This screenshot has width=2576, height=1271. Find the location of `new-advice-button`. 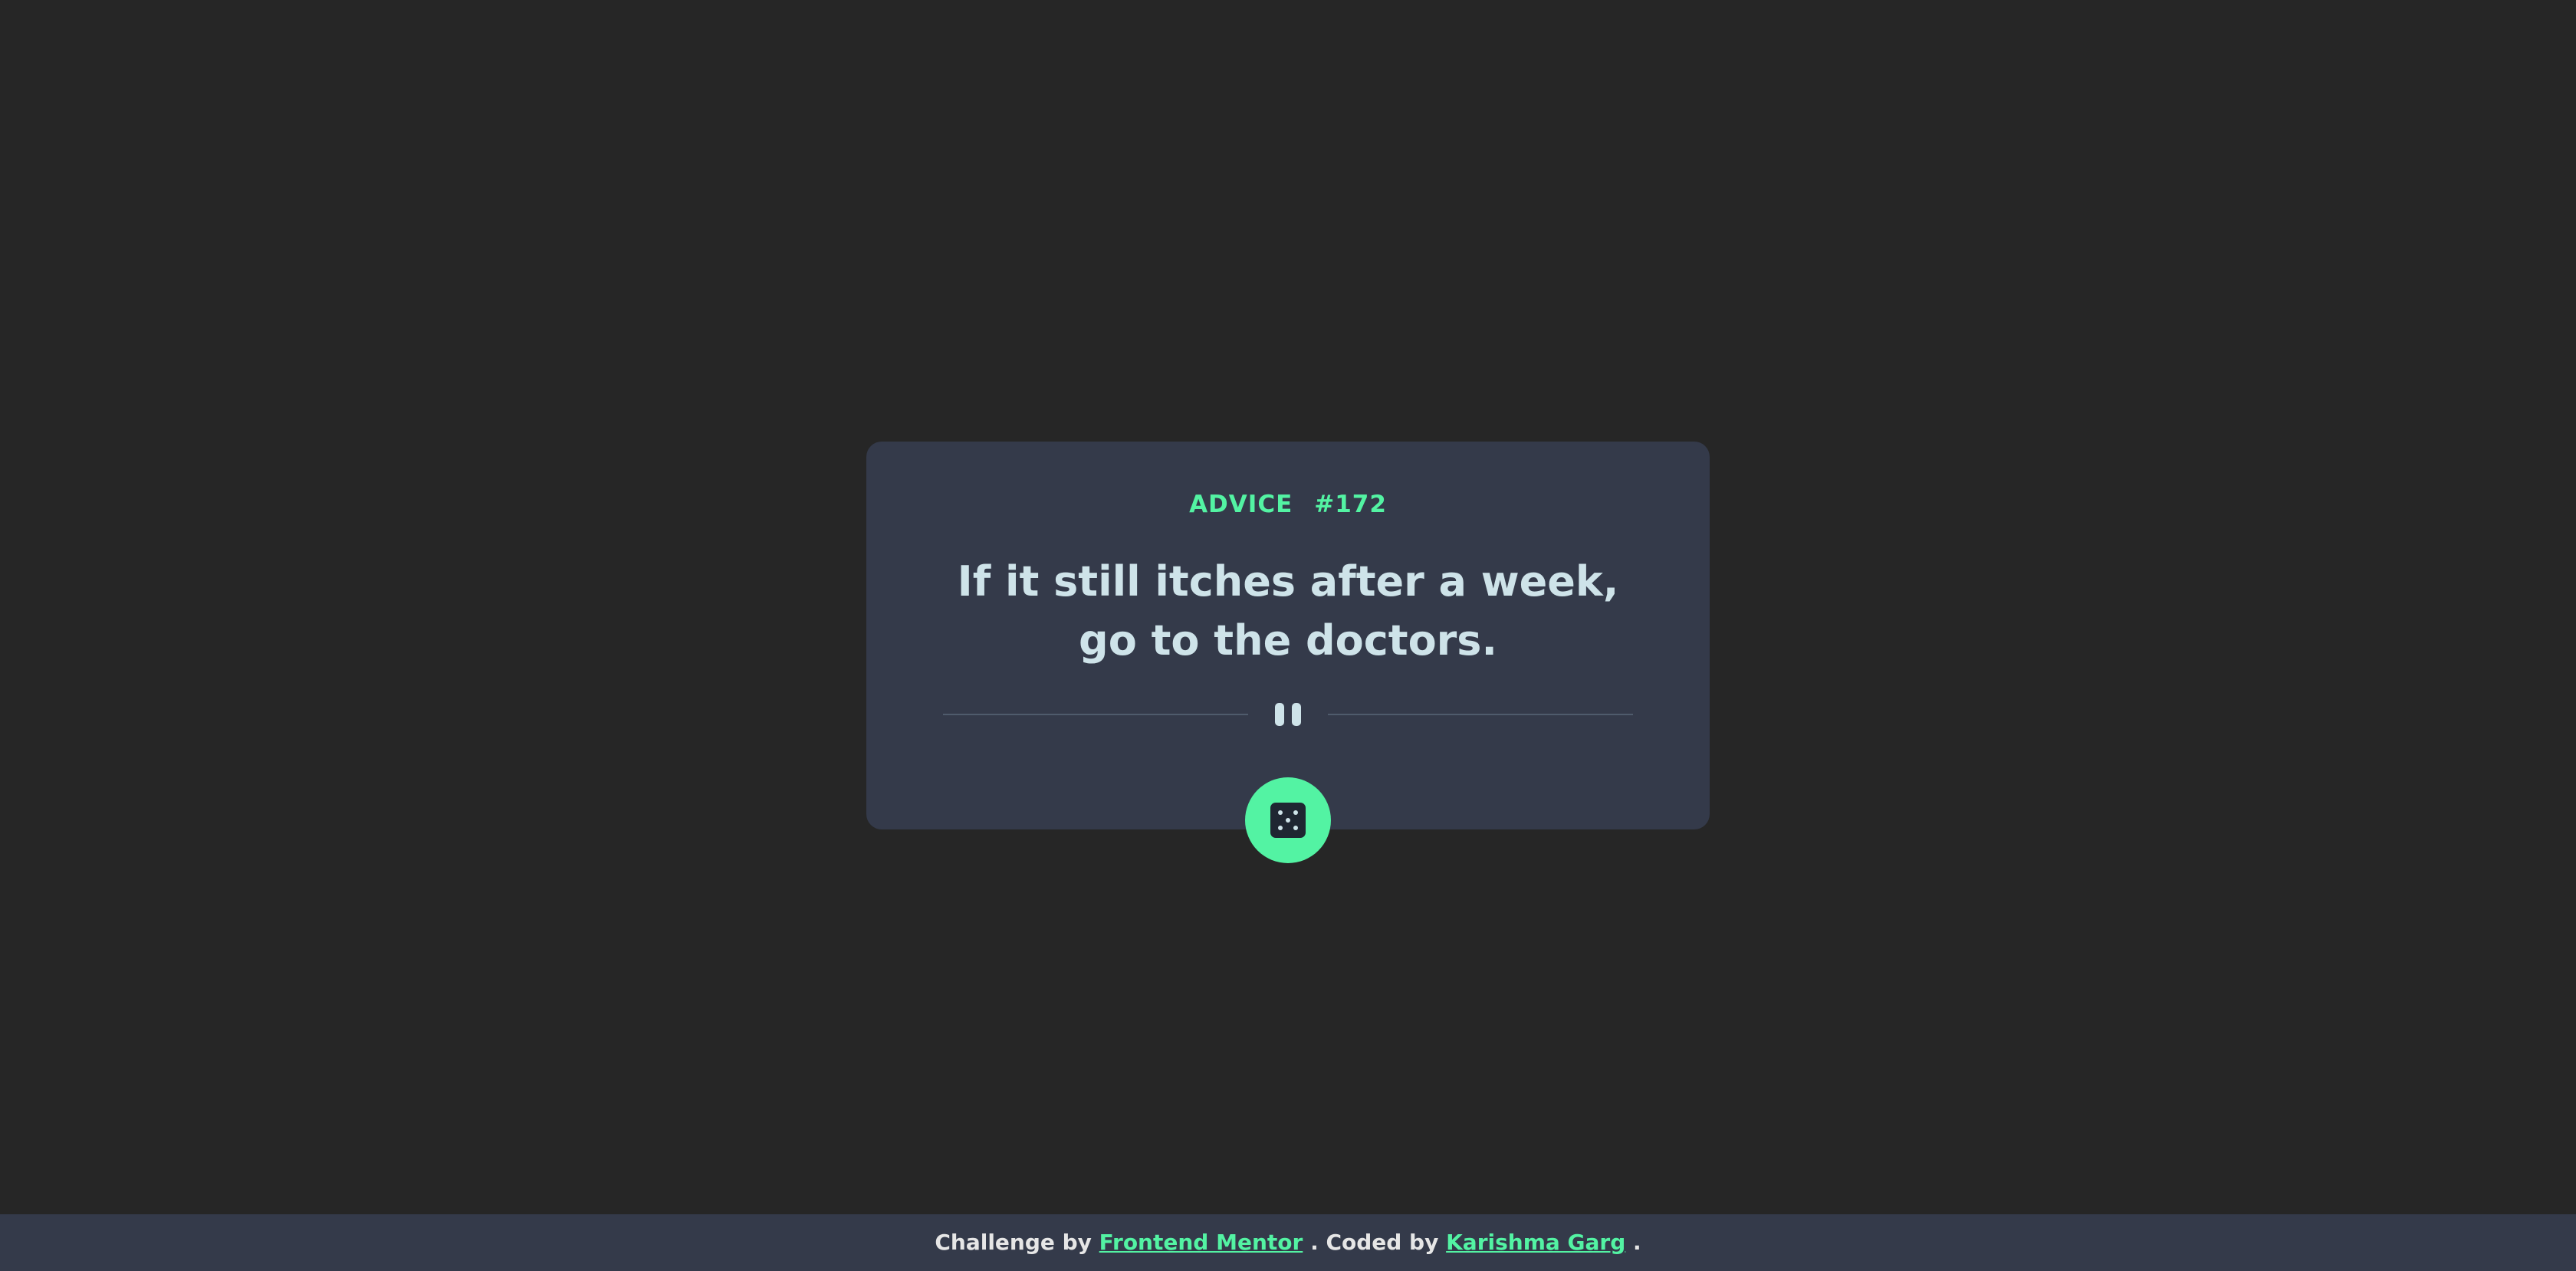

new-advice-button is located at coordinates (1288, 820).